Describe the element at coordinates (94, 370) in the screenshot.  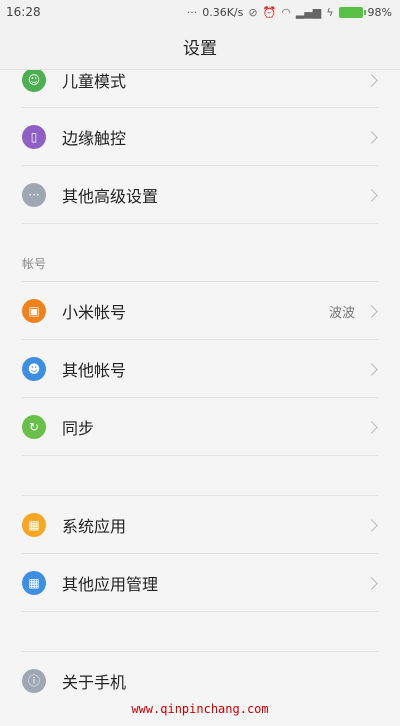
I see `settings-item-label: 其他帐号` at that location.